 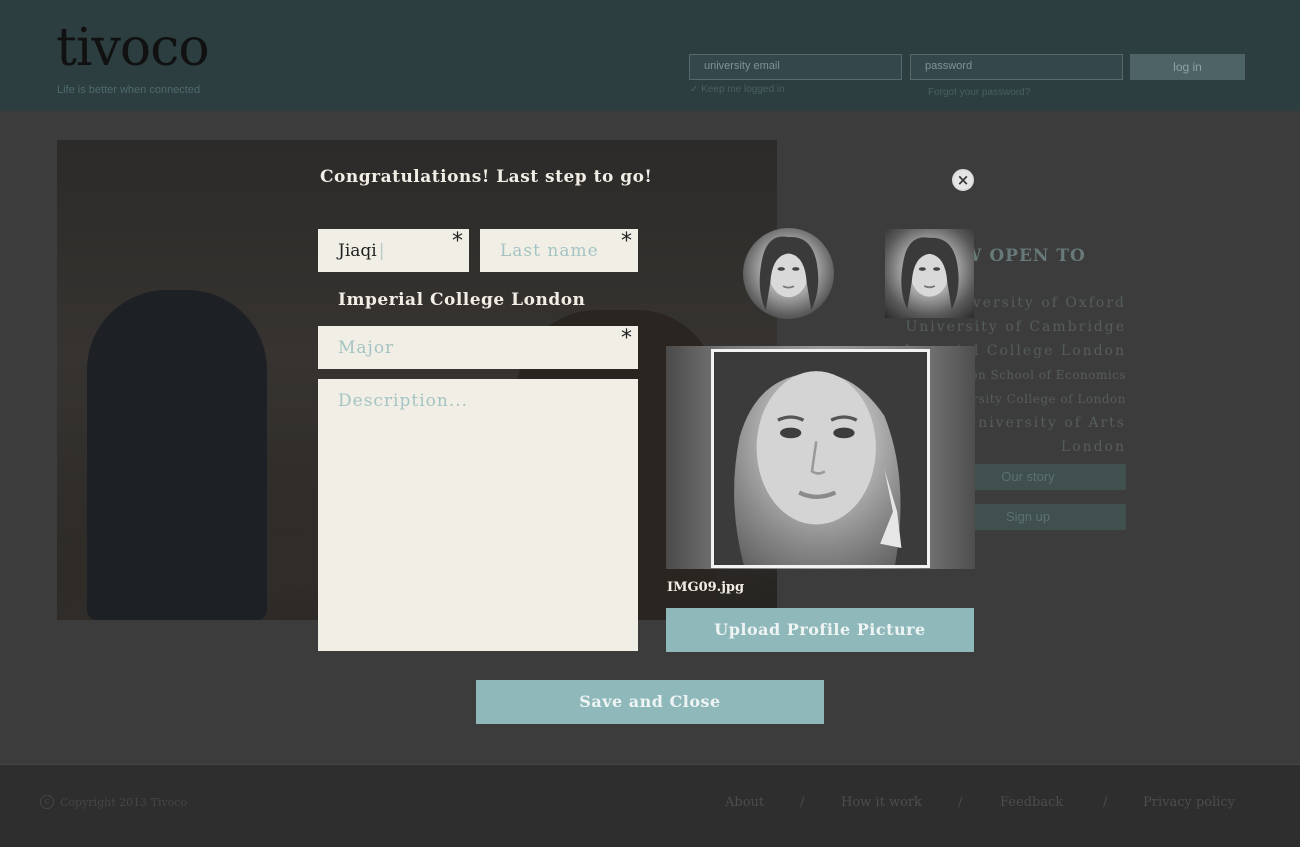 I want to click on login-button: log in, so click(x=1187, y=67).